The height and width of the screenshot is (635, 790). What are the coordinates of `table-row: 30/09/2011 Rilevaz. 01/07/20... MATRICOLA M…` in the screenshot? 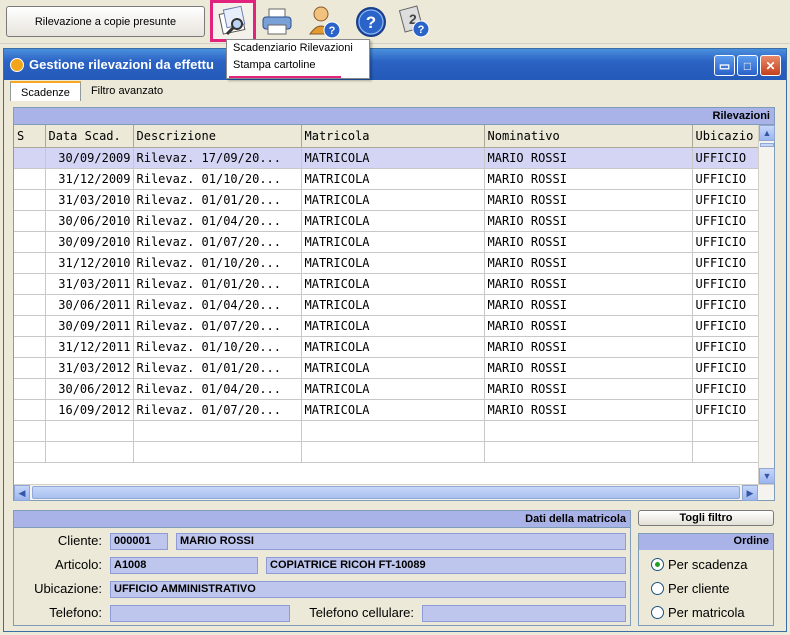 It's located at (388, 326).